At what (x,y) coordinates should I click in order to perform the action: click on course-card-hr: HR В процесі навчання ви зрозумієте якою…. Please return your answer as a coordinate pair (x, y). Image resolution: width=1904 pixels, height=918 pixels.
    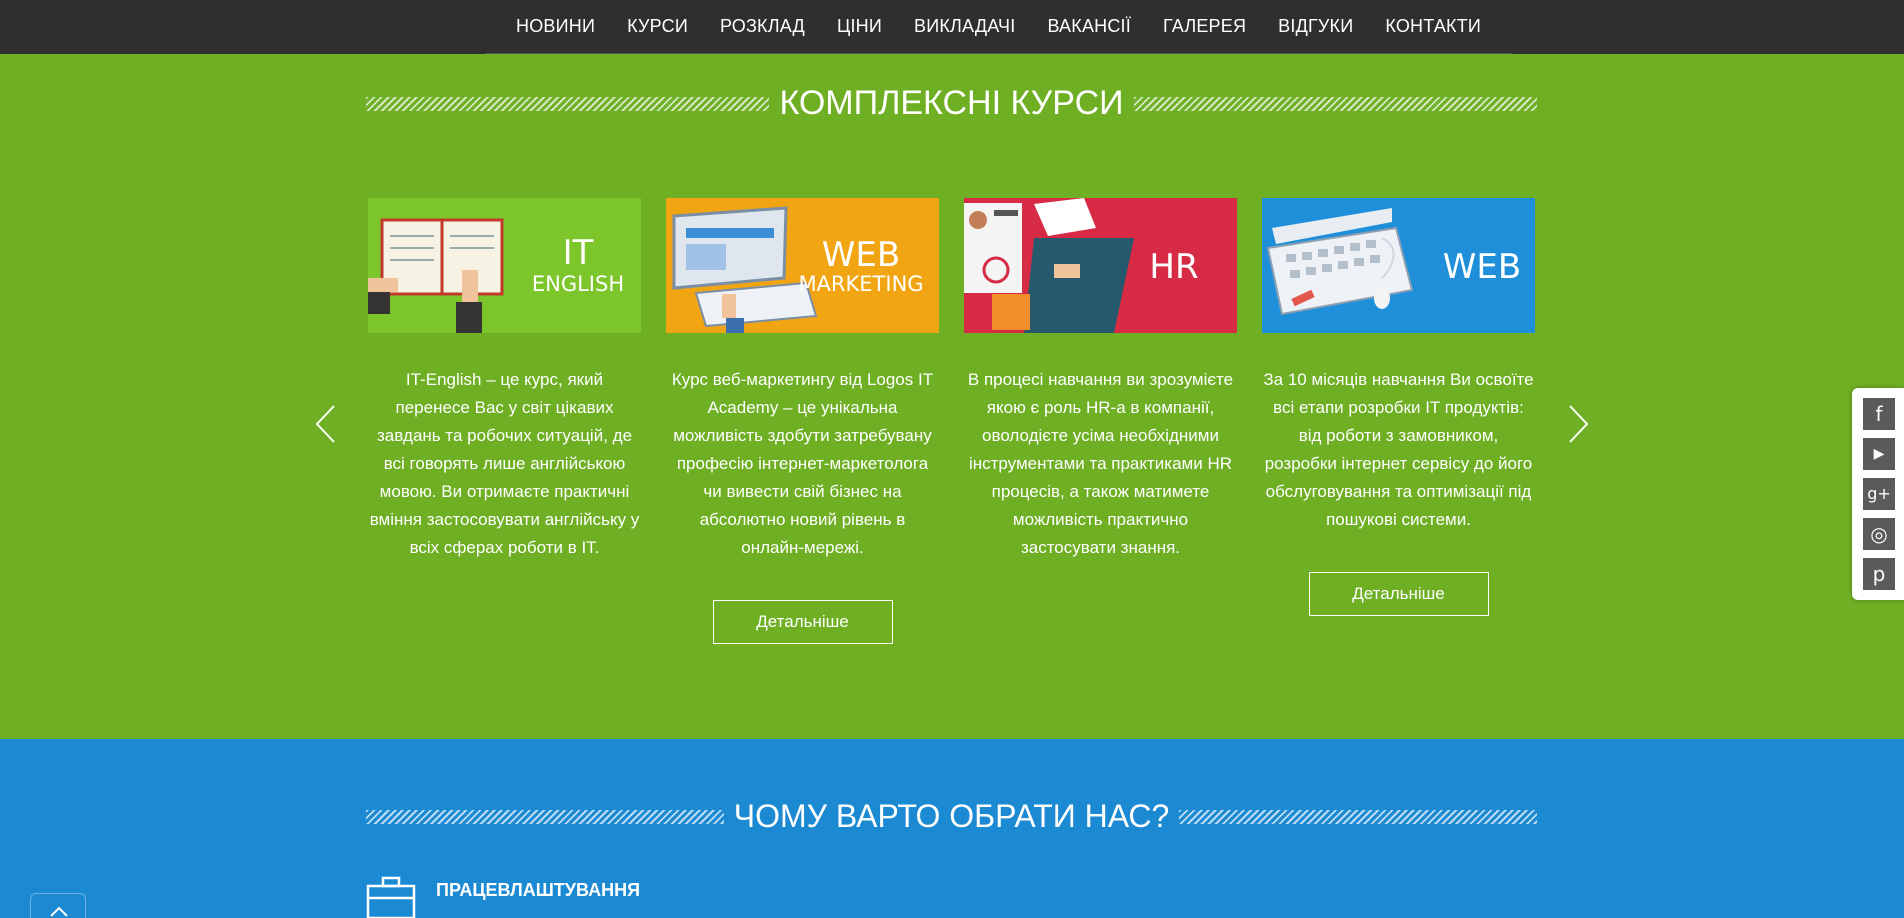
    Looking at the image, I should click on (1100, 380).